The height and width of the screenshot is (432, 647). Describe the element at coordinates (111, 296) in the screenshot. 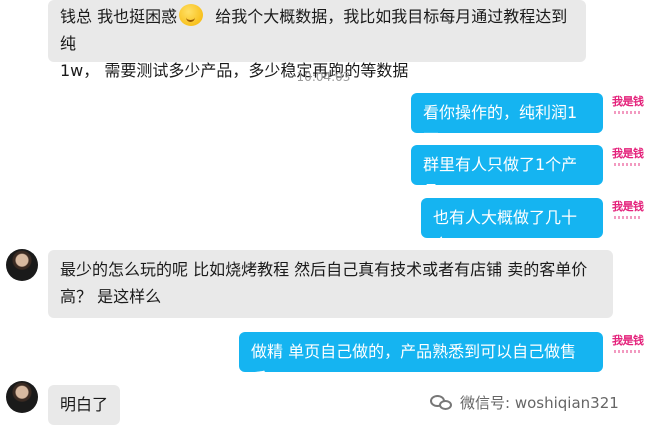

I see `message-line: 高？ 是这样么` at that location.